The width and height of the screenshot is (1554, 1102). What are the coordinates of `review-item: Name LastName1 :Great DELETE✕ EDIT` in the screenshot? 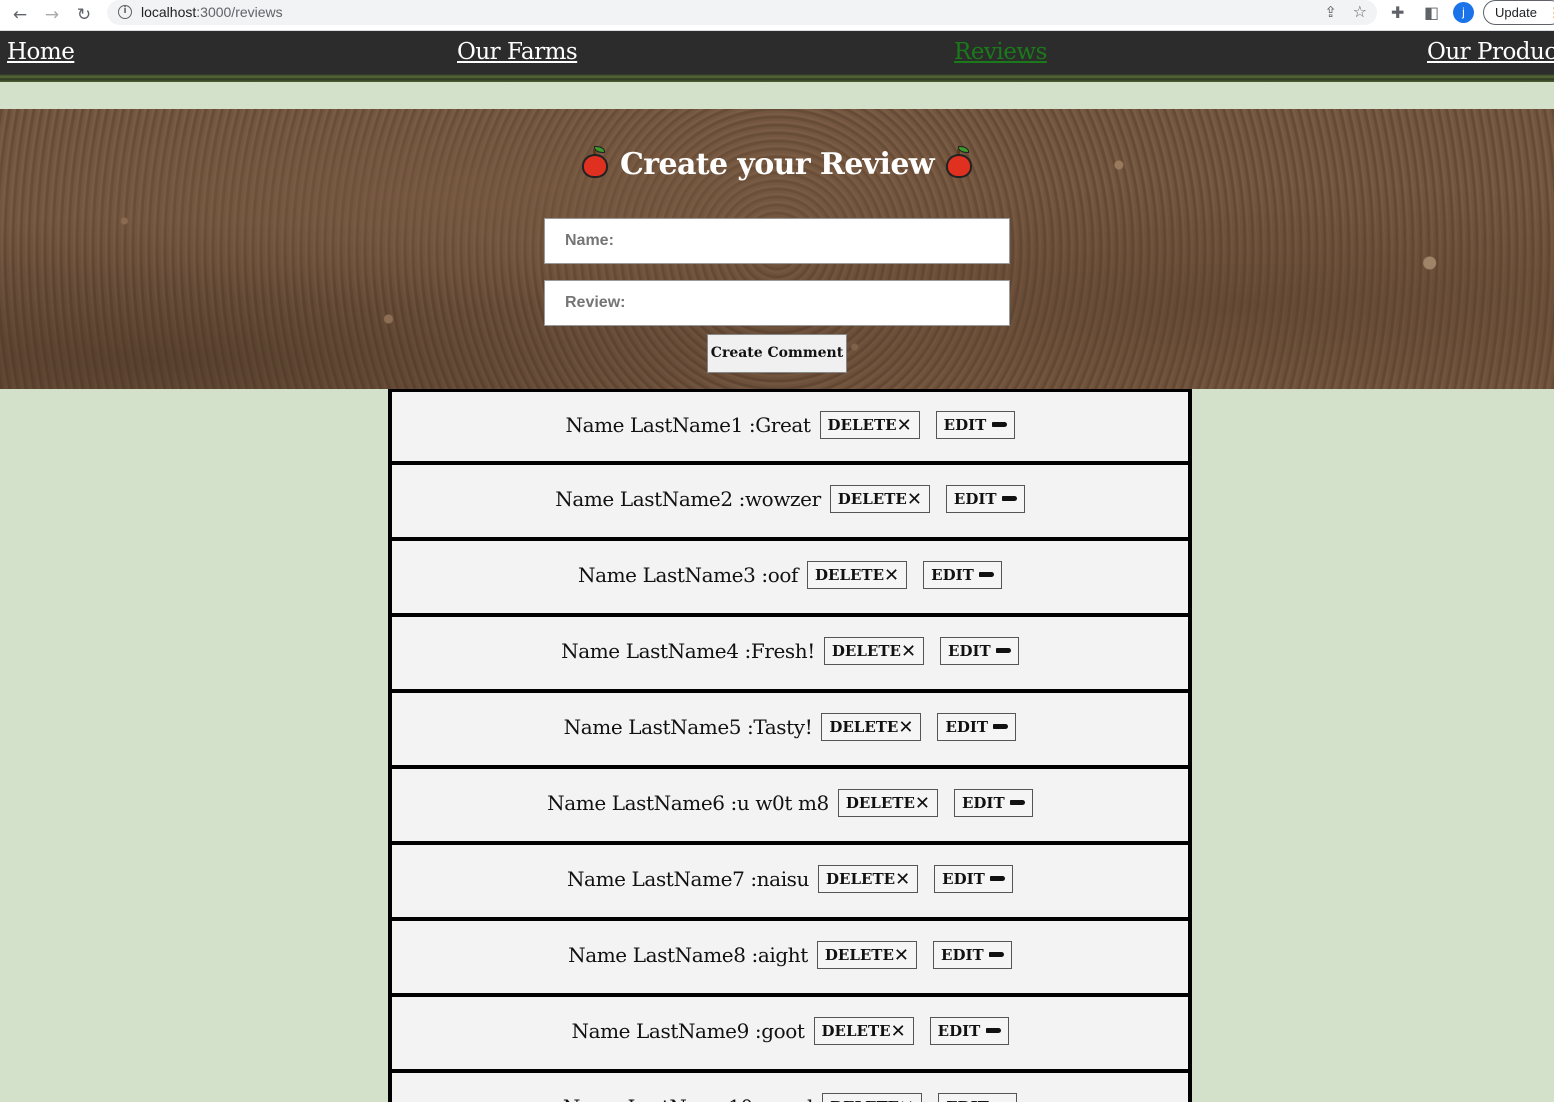 It's located at (790, 427).